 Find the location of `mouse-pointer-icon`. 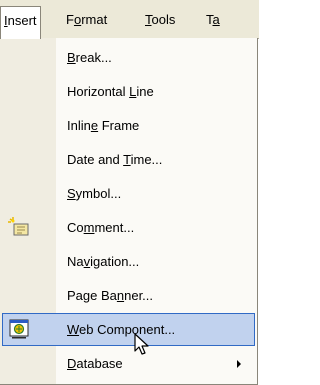

mouse-pointer-icon is located at coordinates (141, 344).